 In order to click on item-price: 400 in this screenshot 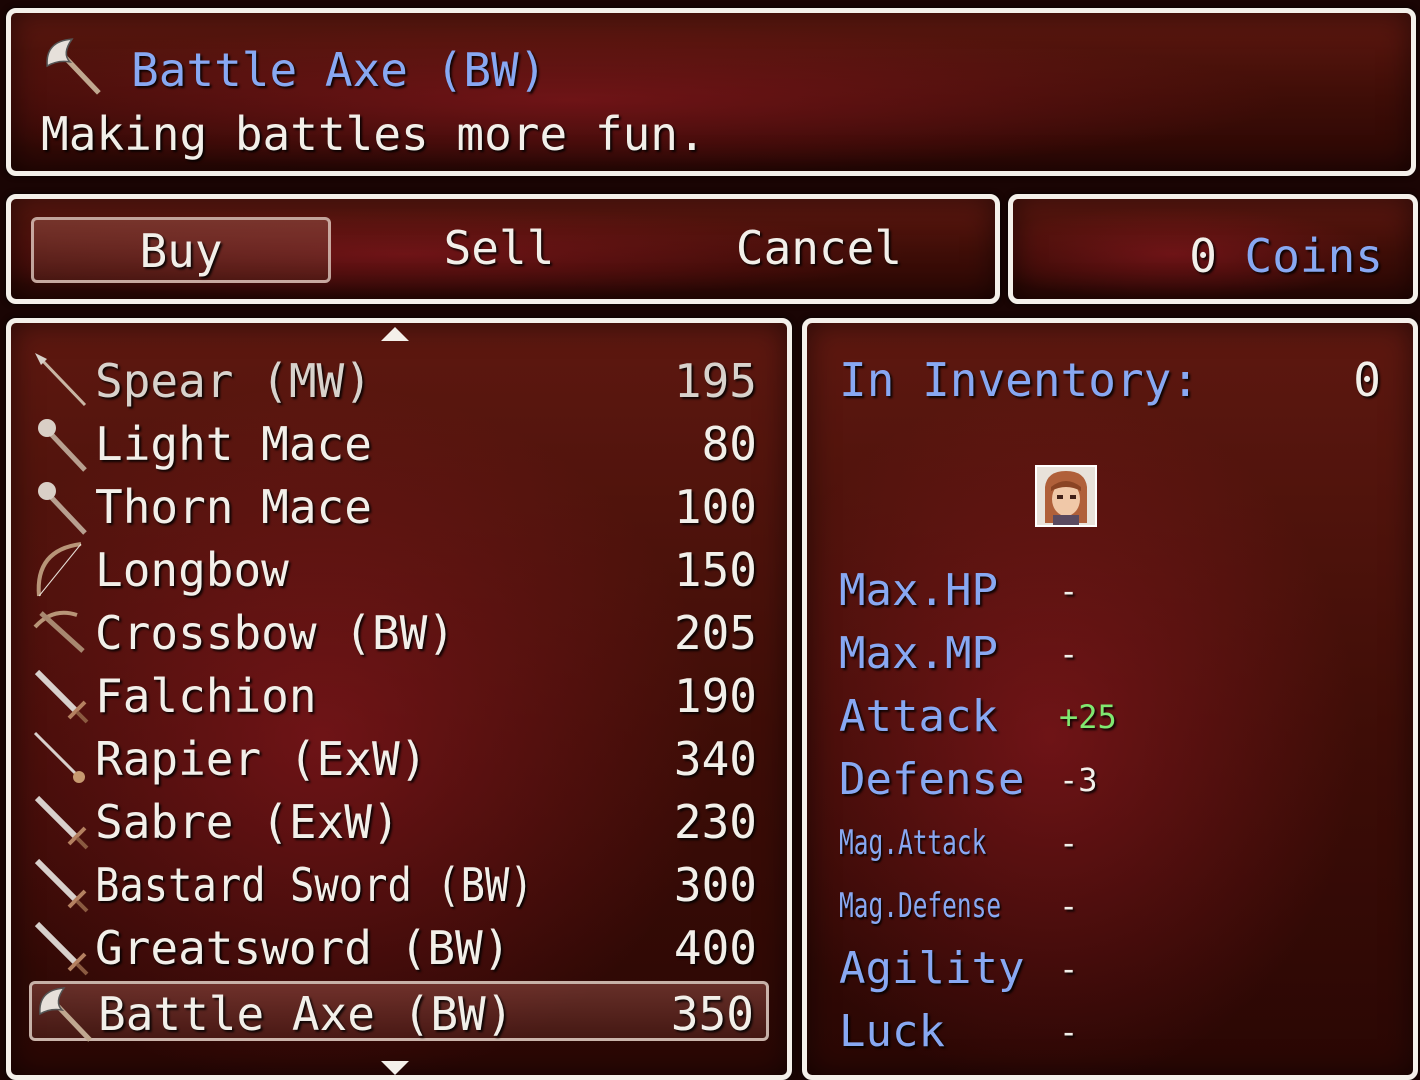, I will do `click(715, 948)`.